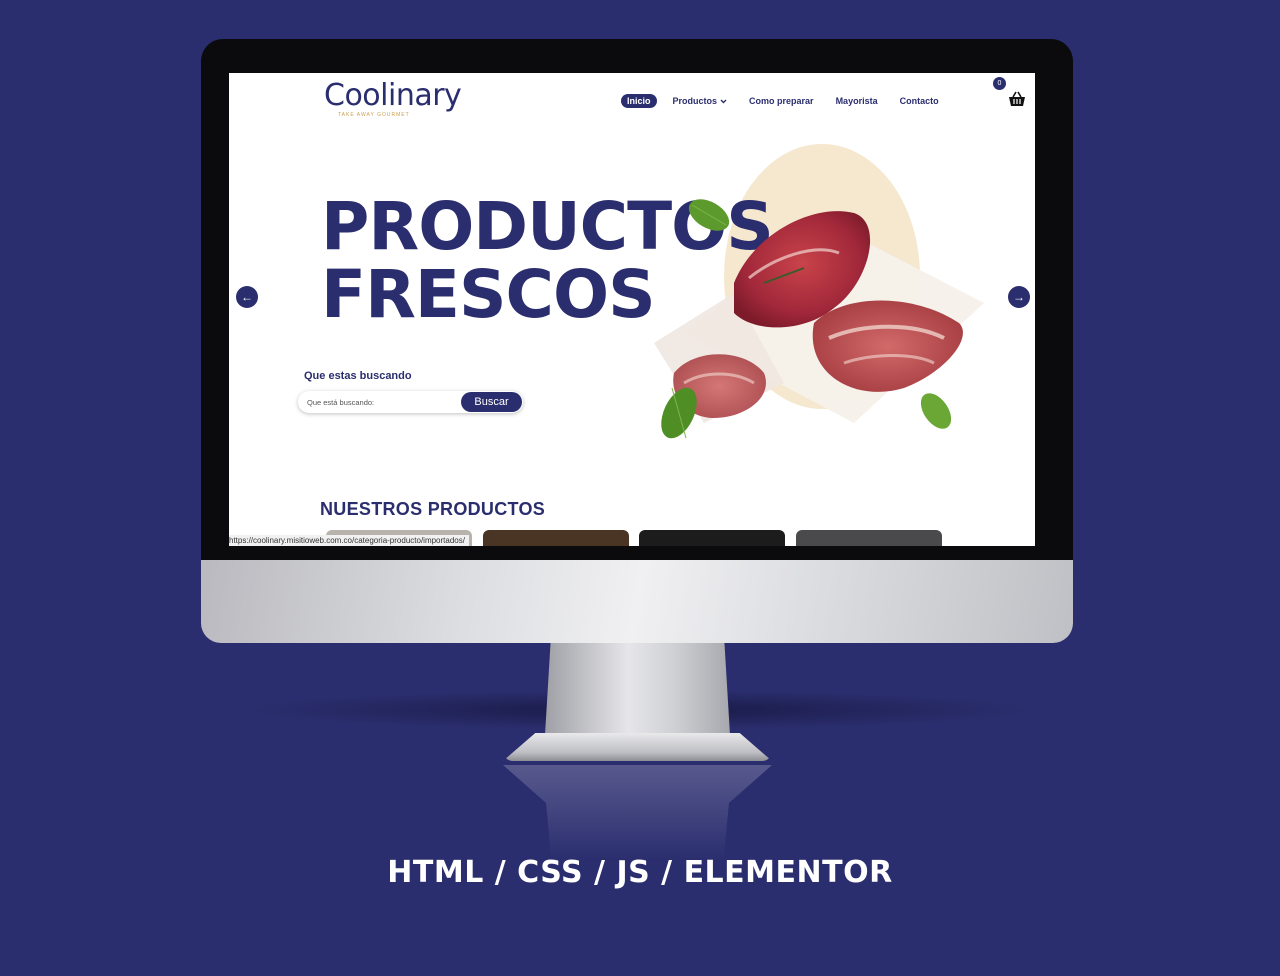 The width and height of the screenshot is (1280, 976). What do you see at coordinates (393, 95) in the screenshot?
I see `logo-wordmark: Coolinary` at bounding box center [393, 95].